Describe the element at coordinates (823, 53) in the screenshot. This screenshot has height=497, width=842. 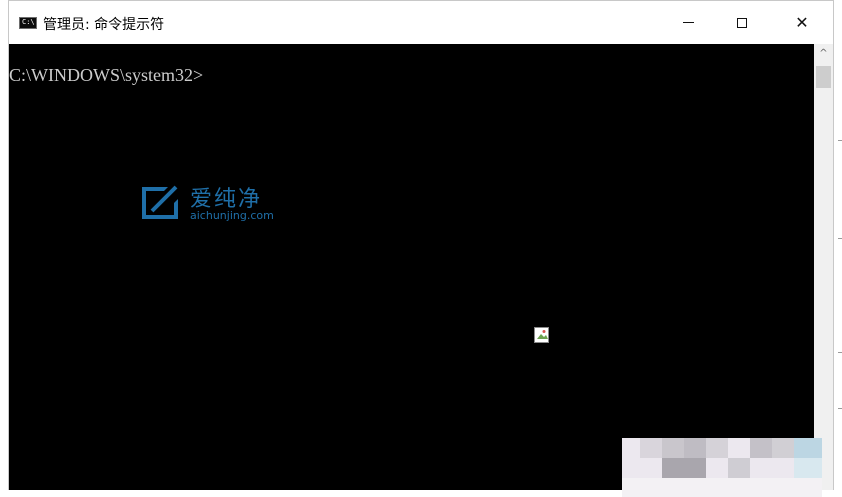
I see `scroll-up-arrow-icon: ^` at that location.